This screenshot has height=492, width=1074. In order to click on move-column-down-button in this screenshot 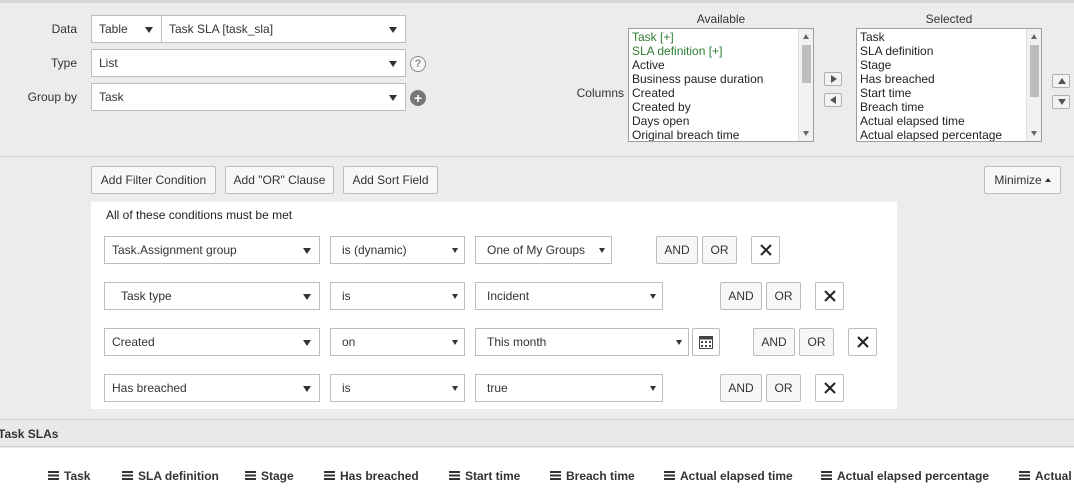, I will do `click(1061, 102)`.